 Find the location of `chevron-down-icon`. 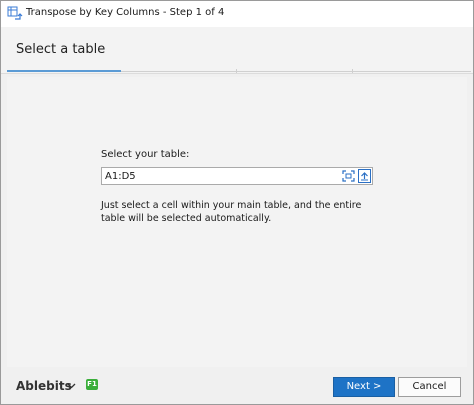

chevron-down-icon is located at coordinates (71, 385).